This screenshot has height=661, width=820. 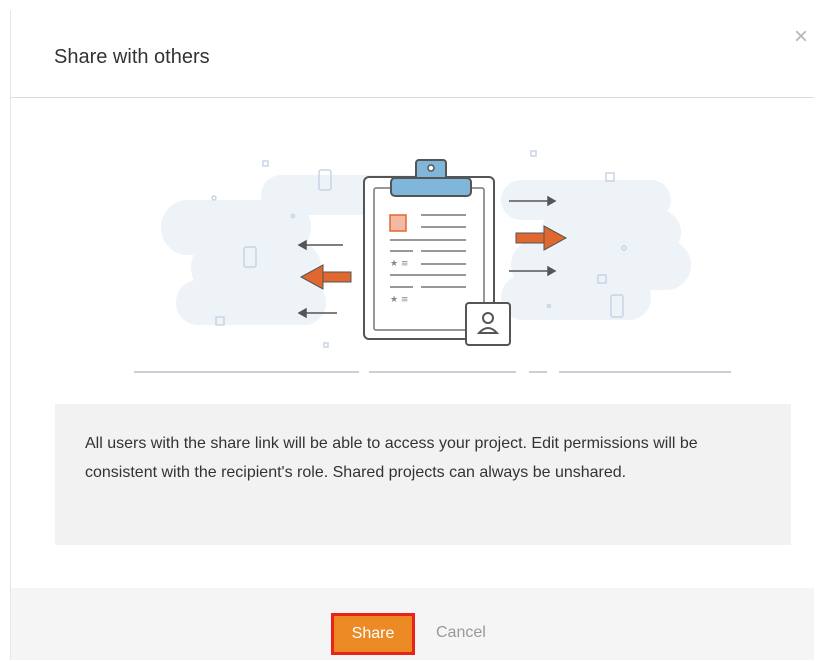 I want to click on dialog-title: Share with others, so click(x=132, y=57).